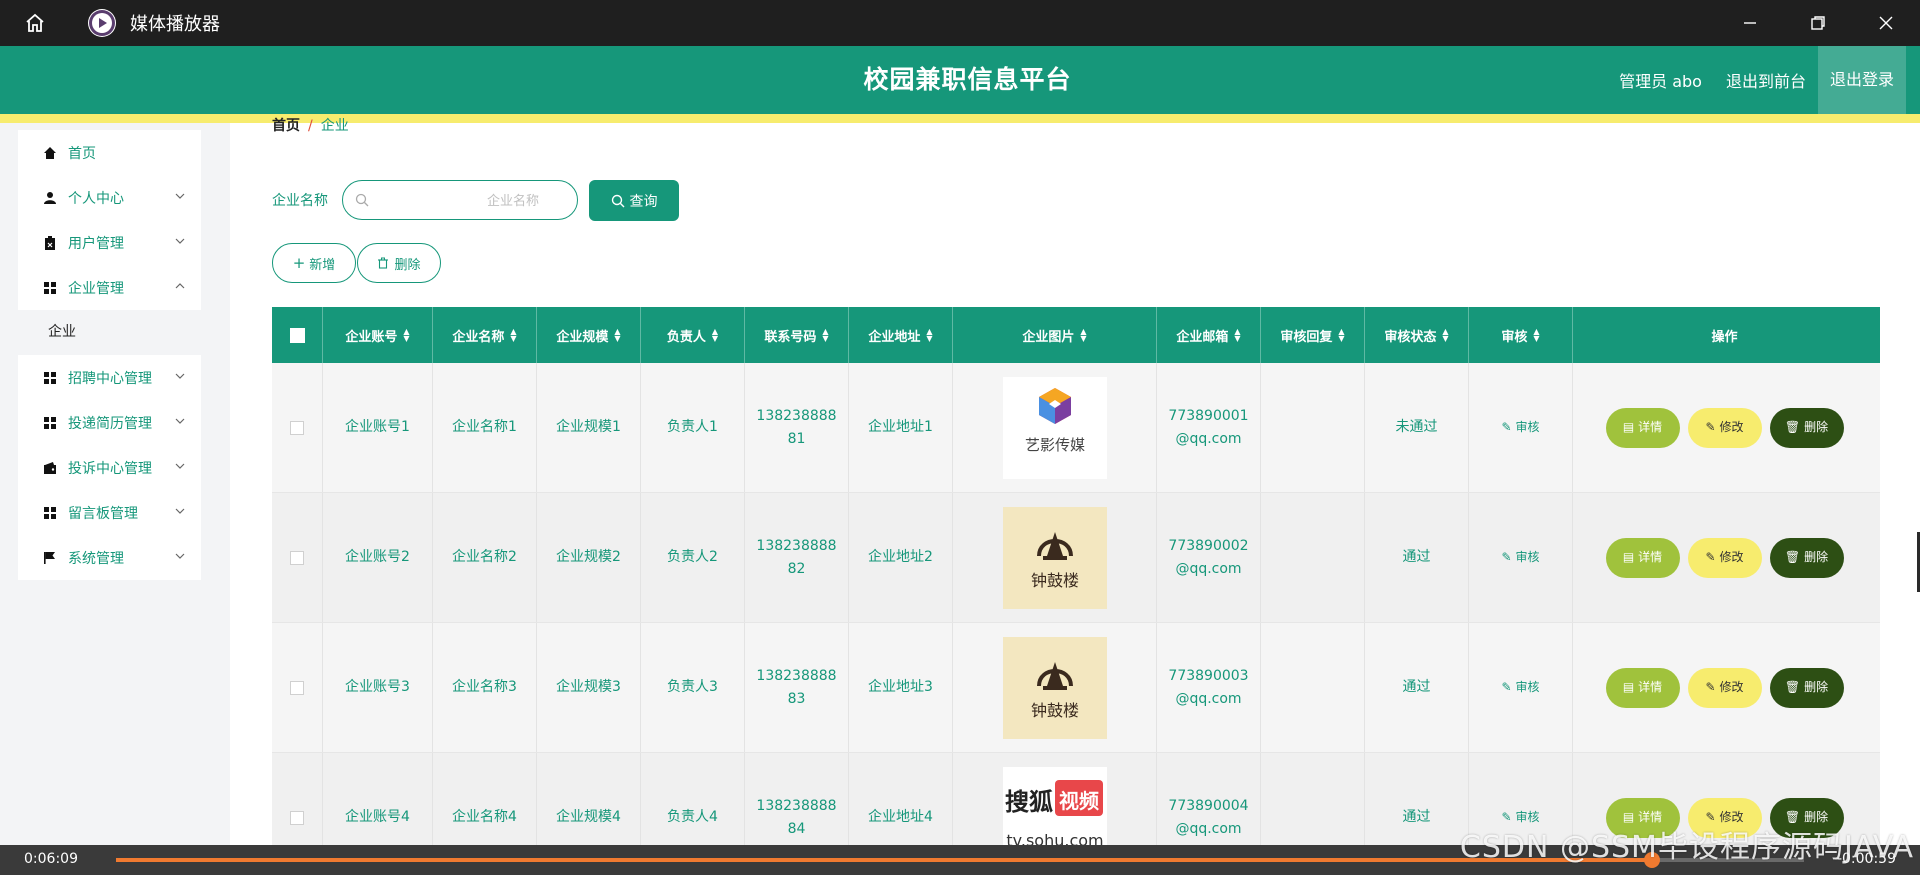 This screenshot has width=1920, height=875. What do you see at coordinates (399, 263) in the screenshot?
I see `delete-button: 删除` at bounding box center [399, 263].